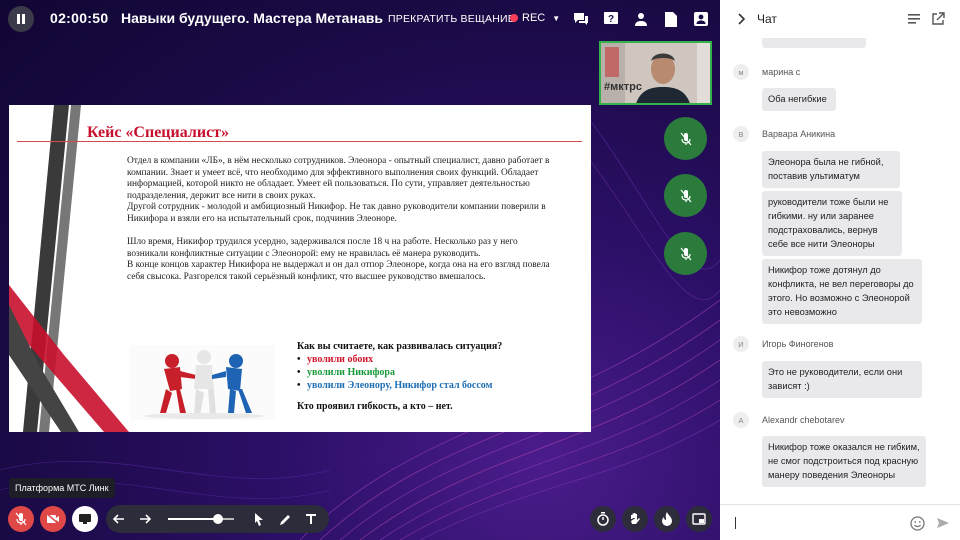 This screenshot has height=540, width=960. I want to click on question-icon: ?, so click(611, 19).